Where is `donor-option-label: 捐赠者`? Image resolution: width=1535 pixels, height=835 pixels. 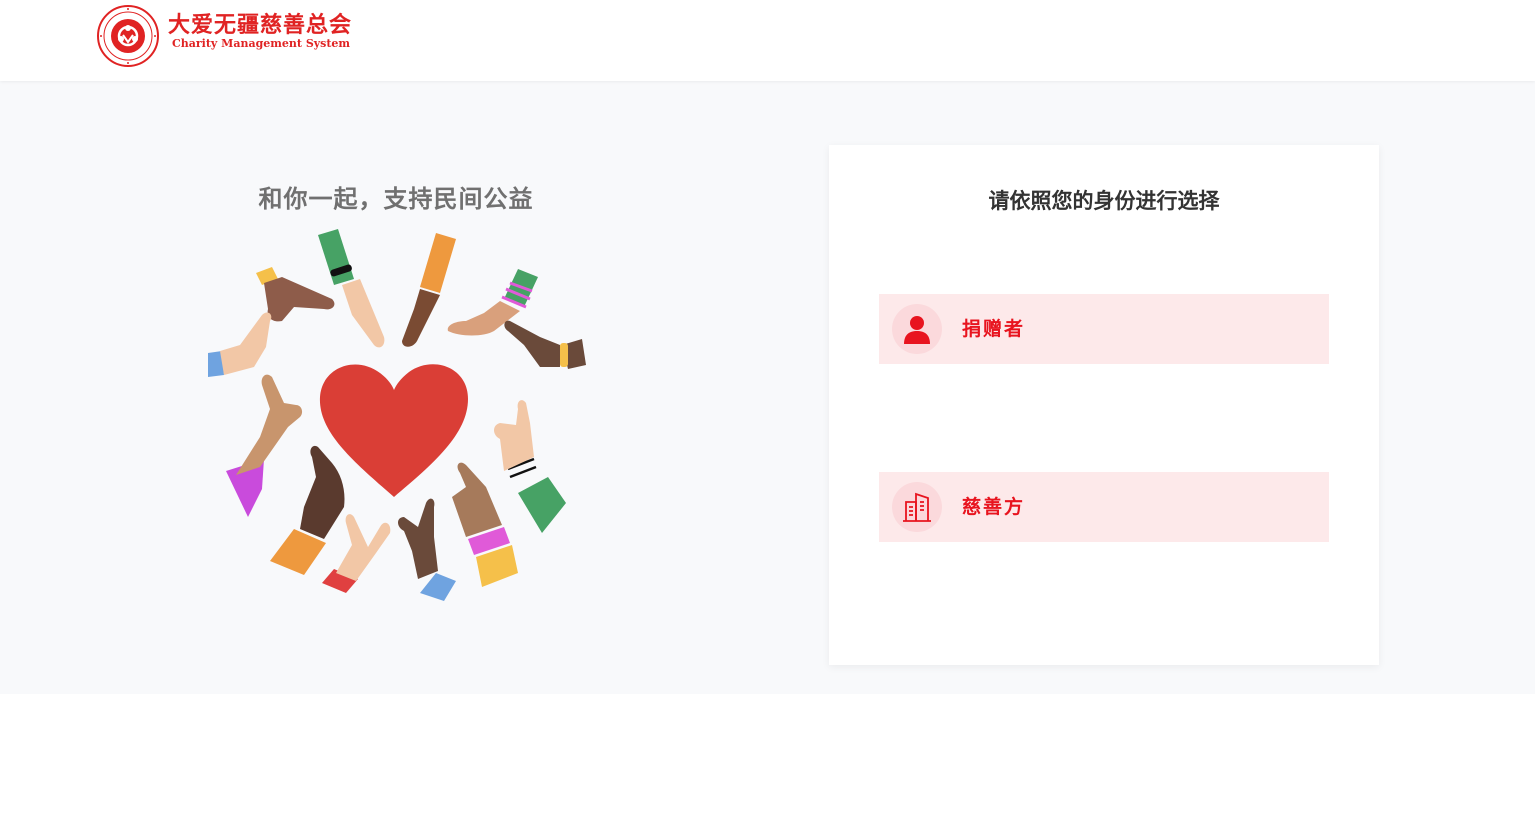
donor-option-label: 捐赠者 is located at coordinates (994, 329).